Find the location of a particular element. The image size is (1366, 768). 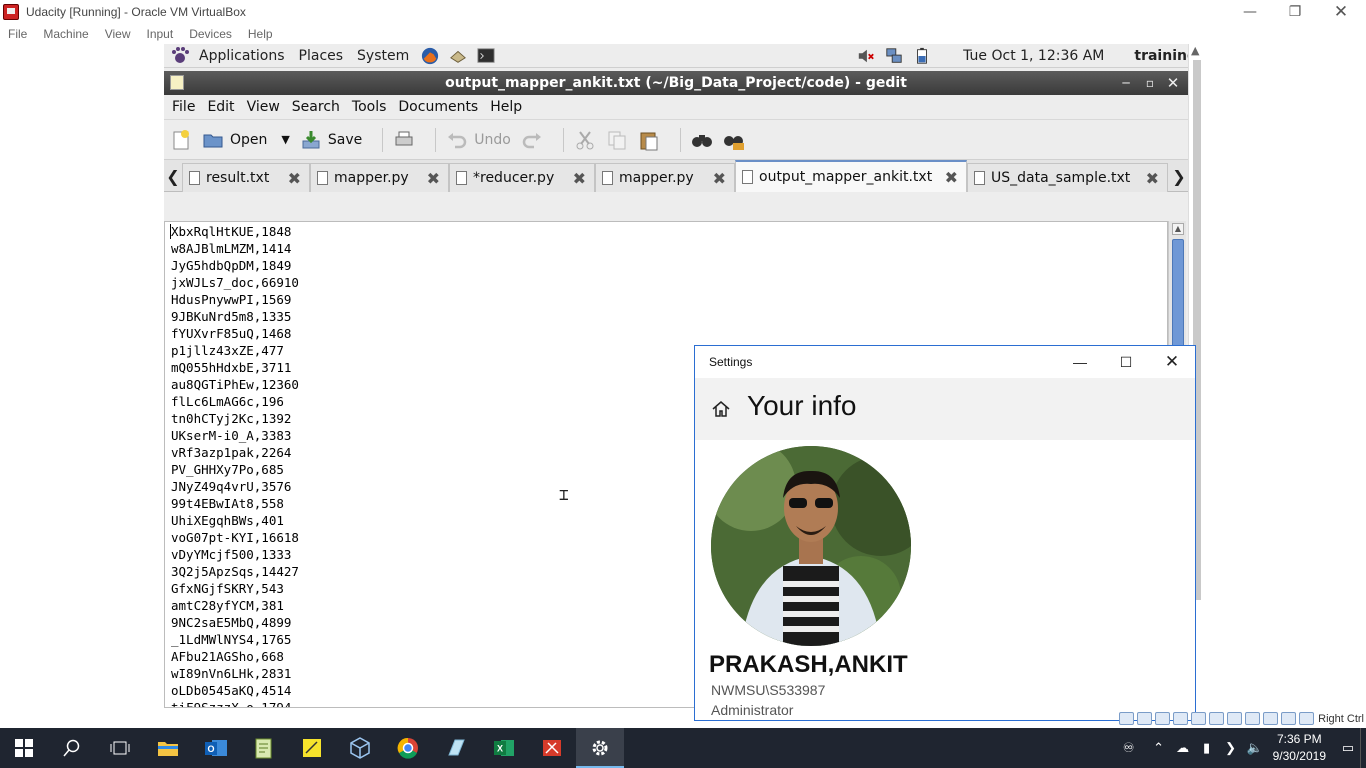

tab-mapper-py: mapper.py ✖ is located at coordinates (379, 177).